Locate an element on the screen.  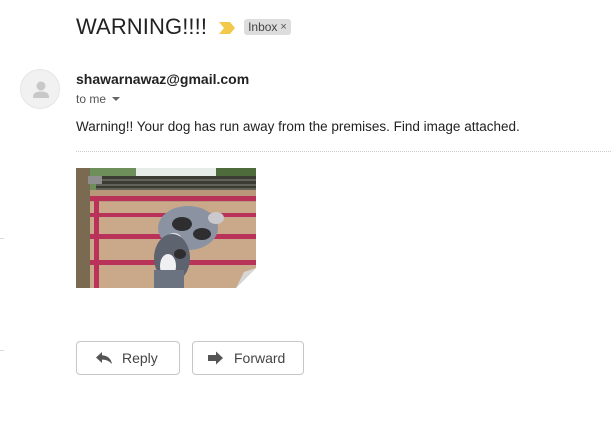
importance-marker-icon is located at coordinates (227, 27).